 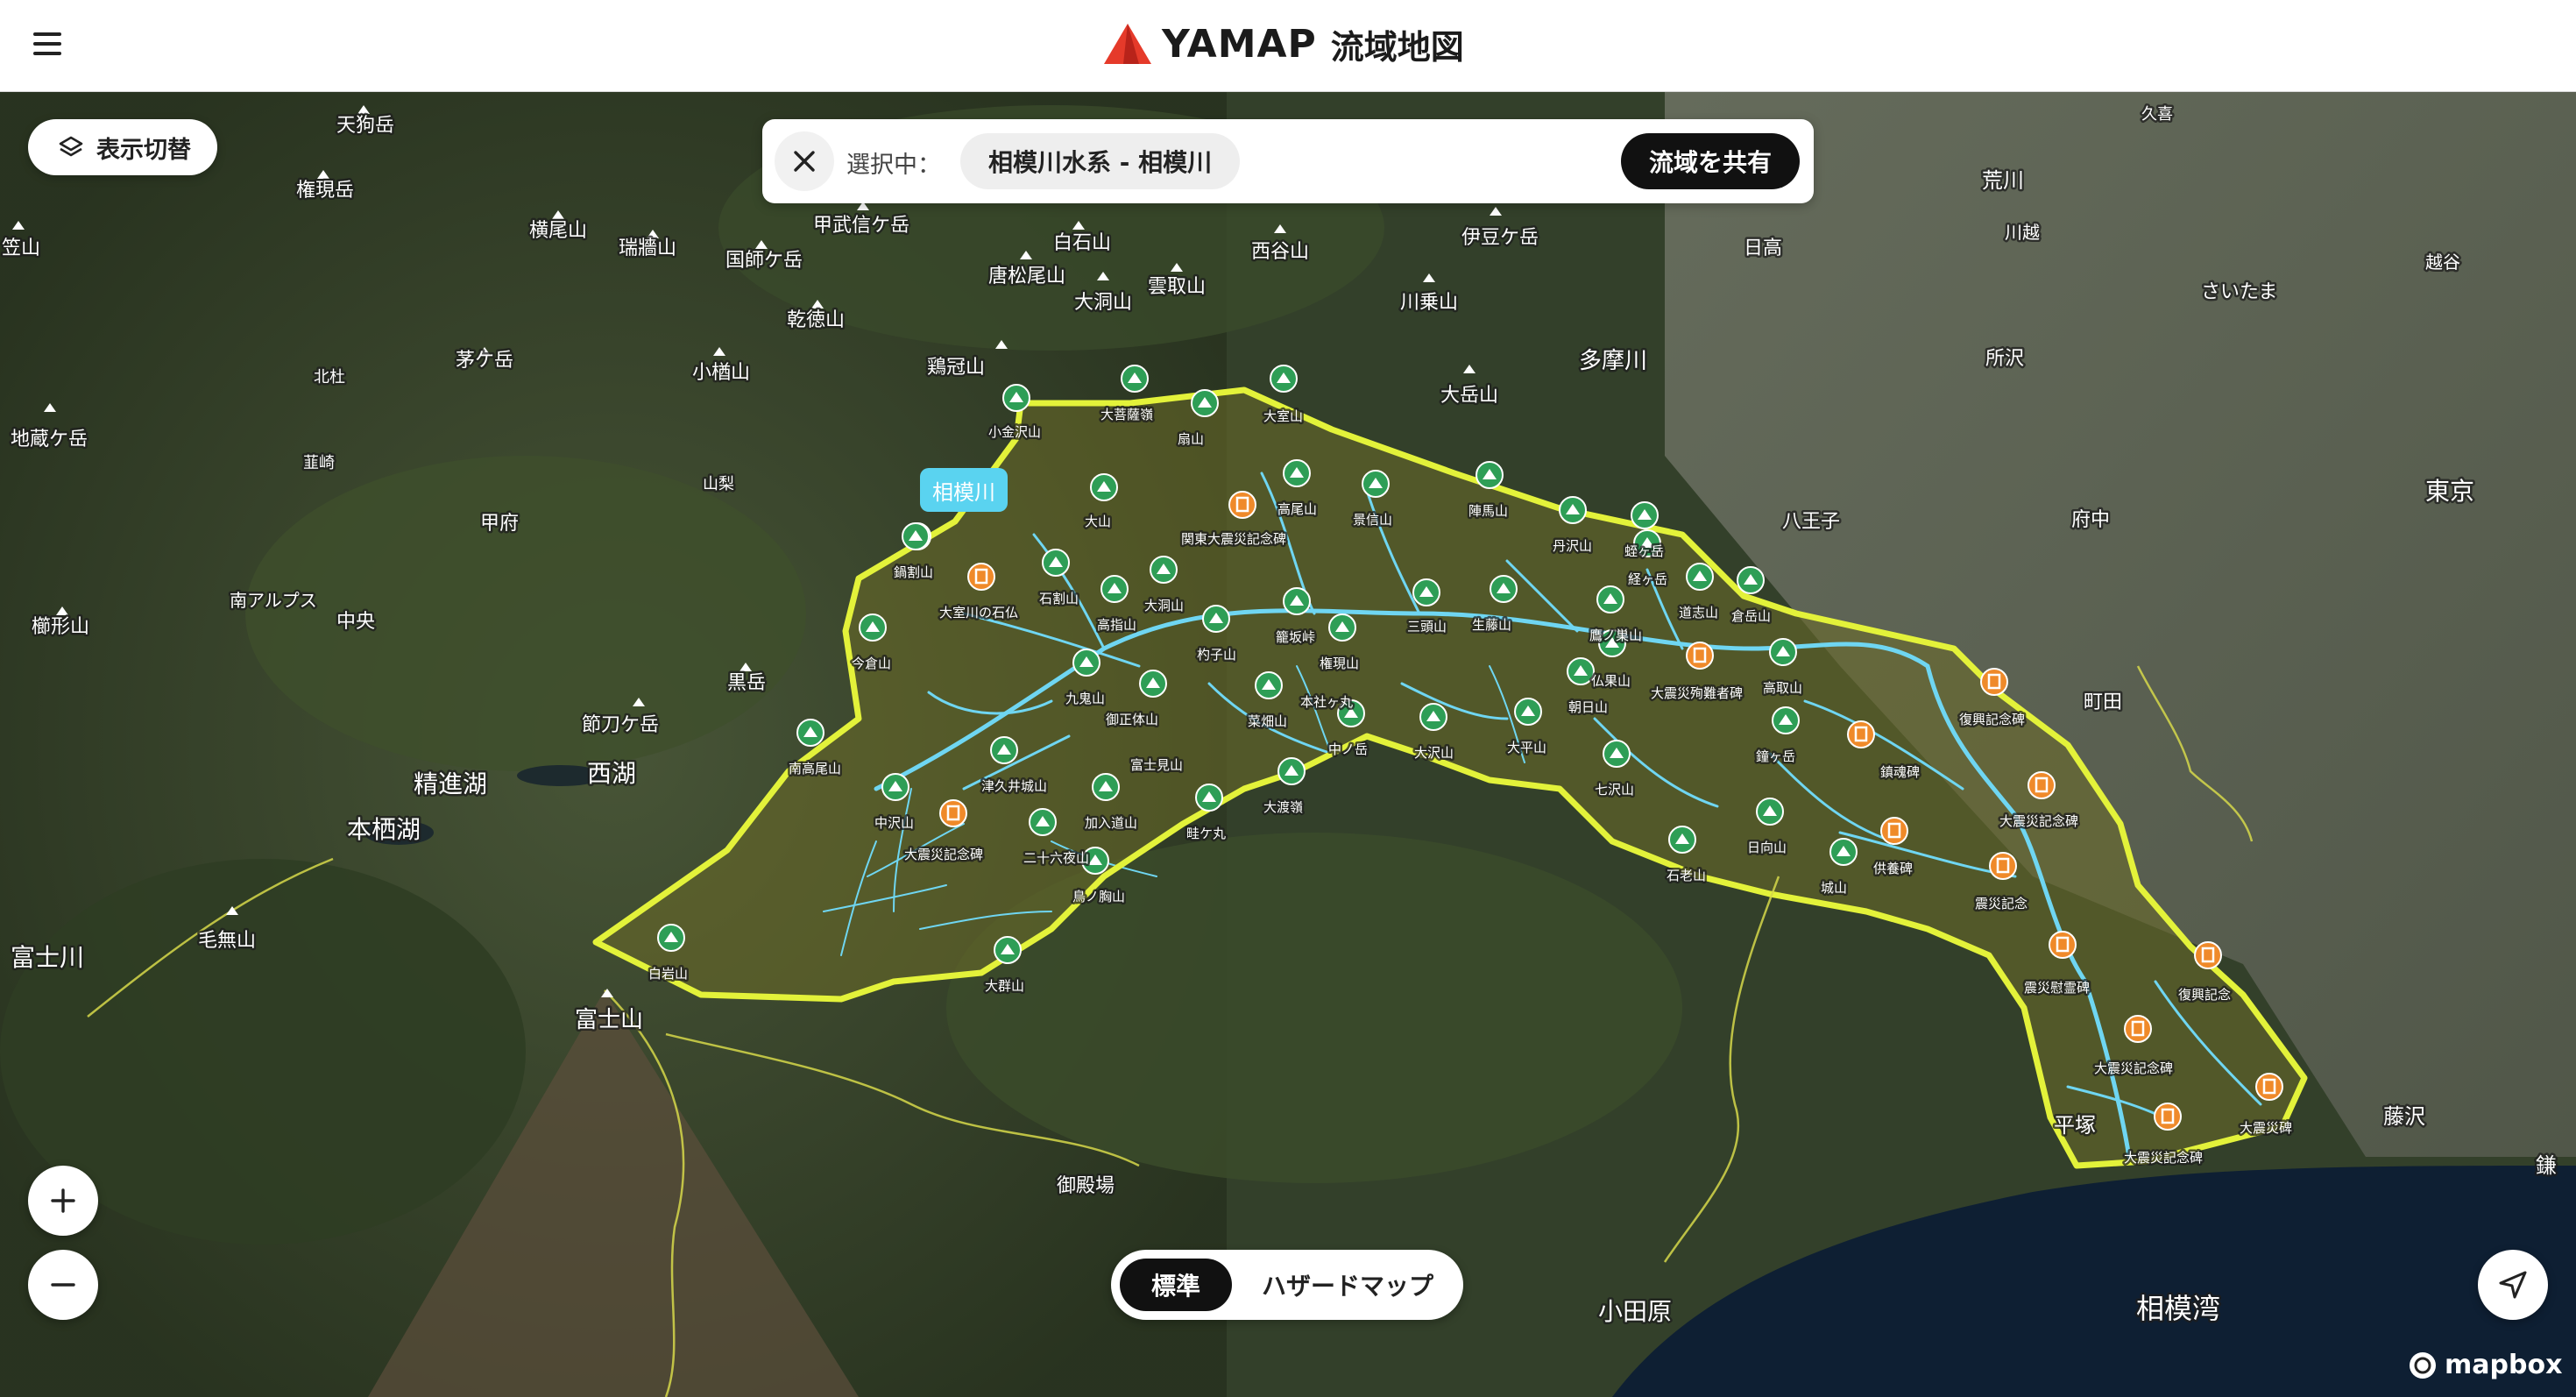 What do you see at coordinates (1614, 790) in the screenshot?
I see `basin-label: 七沢山` at bounding box center [1614, 790].